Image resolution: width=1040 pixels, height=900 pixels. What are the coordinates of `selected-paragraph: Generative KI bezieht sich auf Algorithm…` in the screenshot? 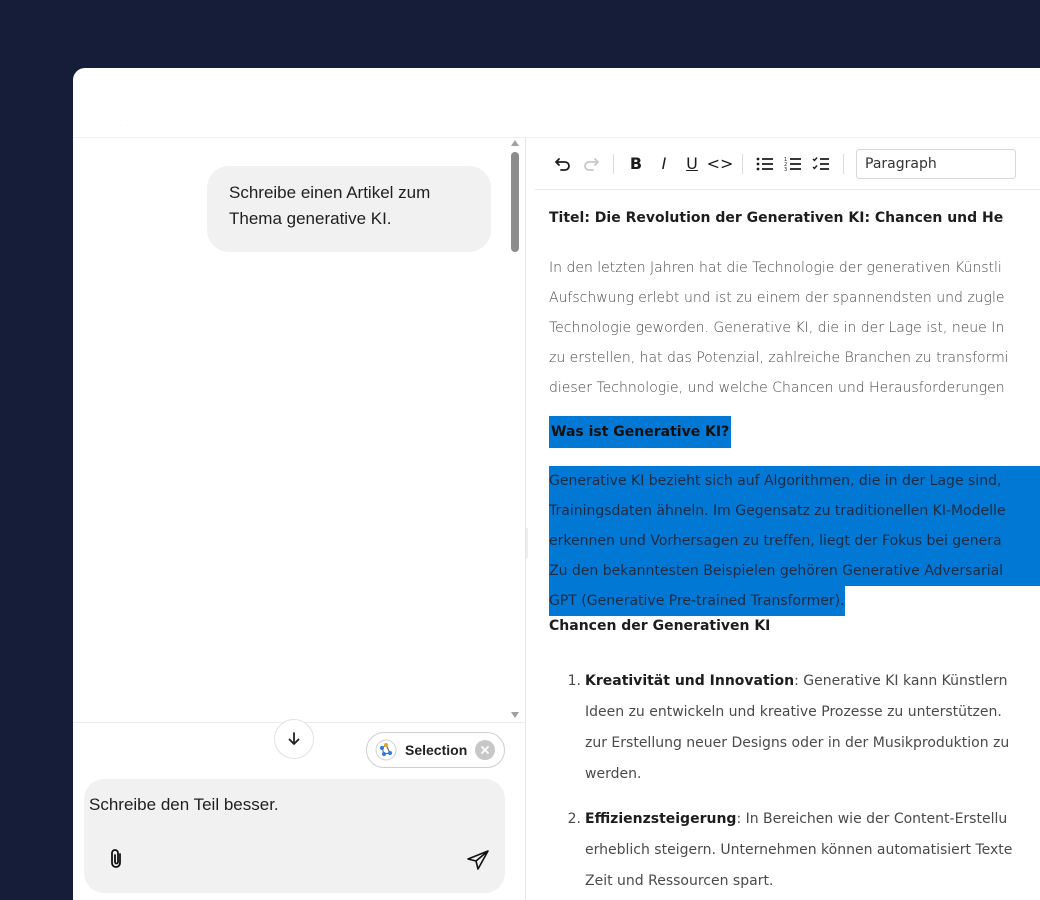 It's located at (794, 541).